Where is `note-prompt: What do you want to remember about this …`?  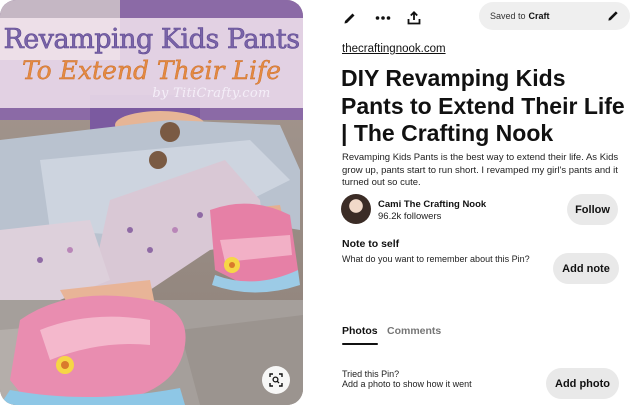 note-prompt: What do you want to remember about this … is located at coordinates (436, 259).